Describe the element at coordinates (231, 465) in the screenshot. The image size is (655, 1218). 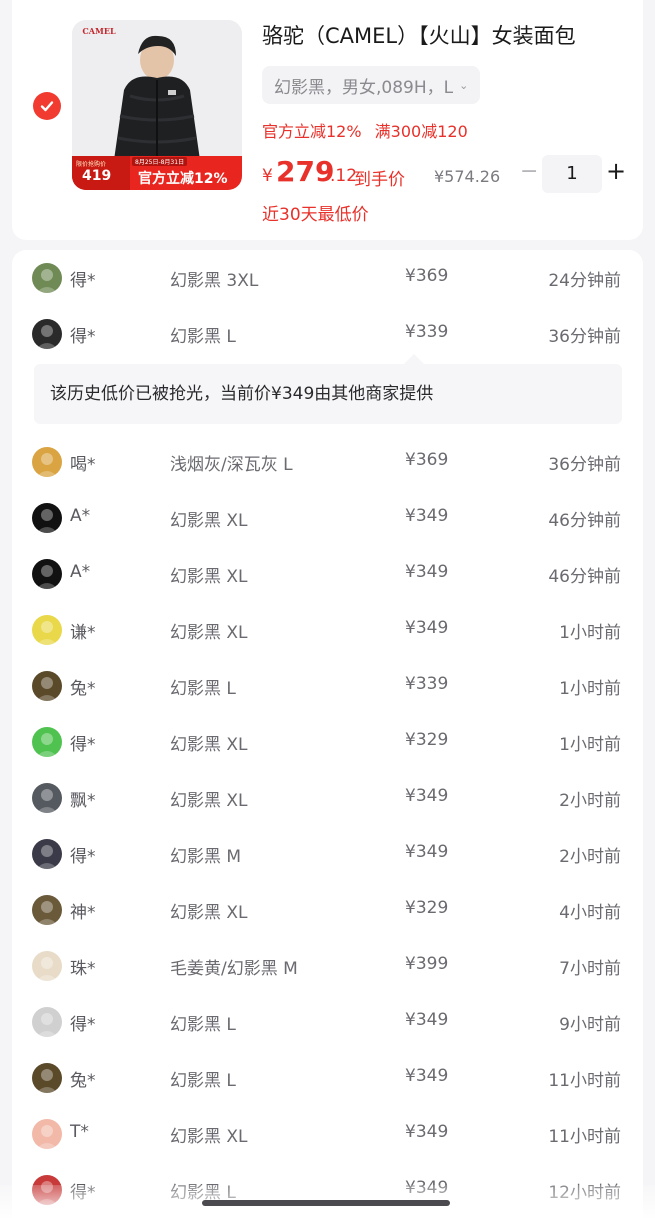
I see `record-spec: 浅烟灰/深瓦灰 L` at that location.